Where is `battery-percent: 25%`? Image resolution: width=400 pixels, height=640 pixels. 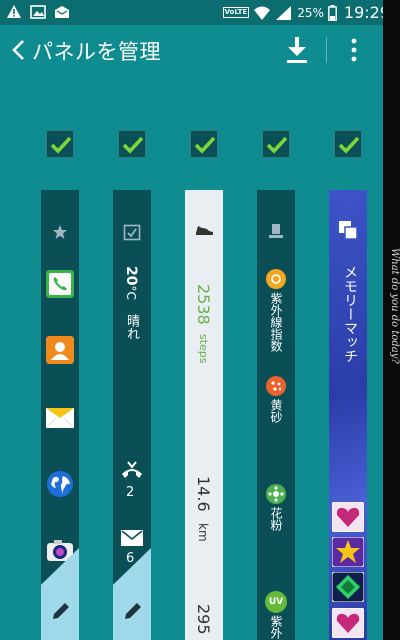
battery-percent: 25% is located at coordinates (310, 12).